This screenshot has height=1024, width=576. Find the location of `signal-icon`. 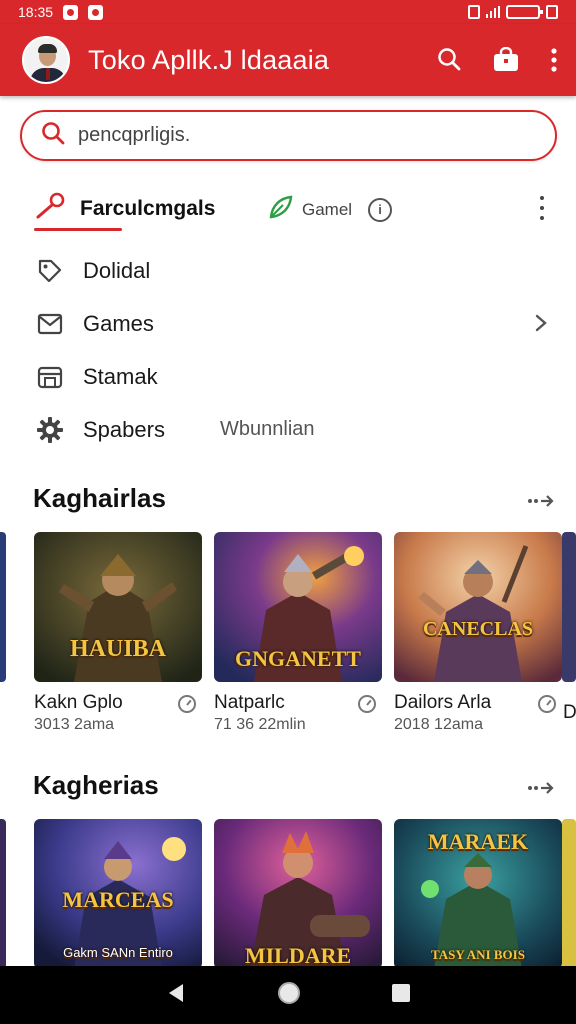

signal-icon is located at coordinates (493, 12).